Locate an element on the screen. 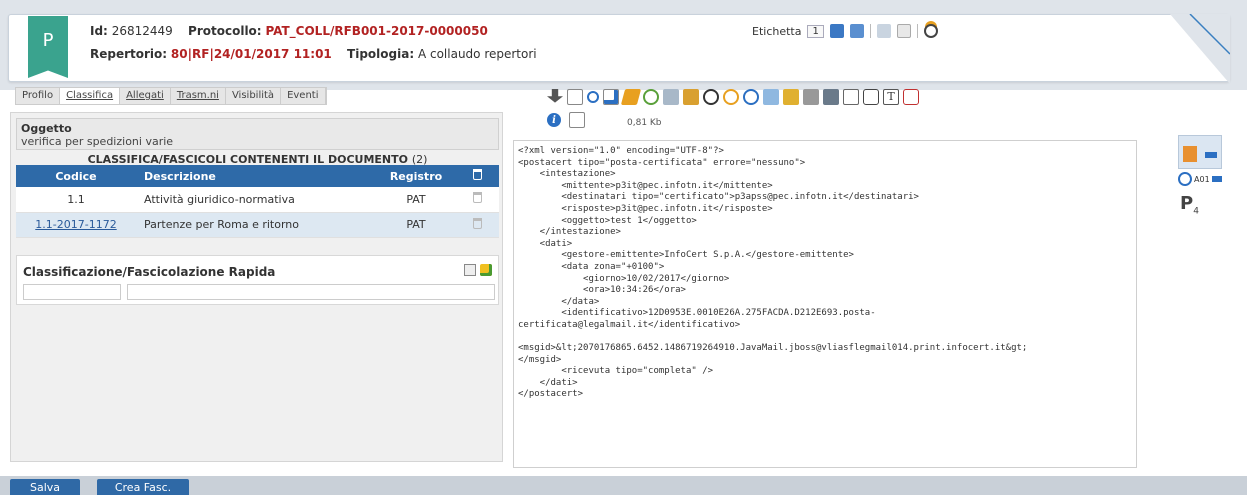  tab-profilo: Profilo is located at coordinates (38, 96).